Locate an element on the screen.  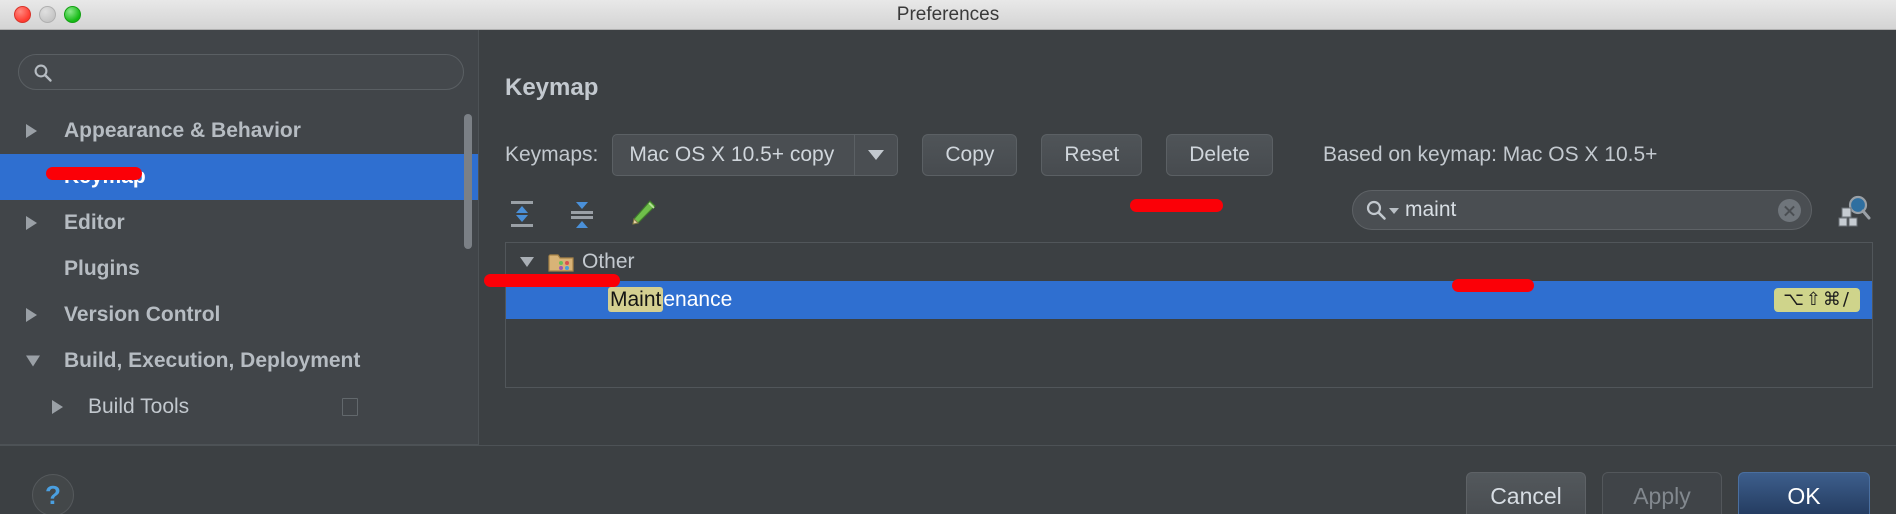
keymap-select-value: Mac OS X 10.5+ copy is located at coordinates (733, 155).